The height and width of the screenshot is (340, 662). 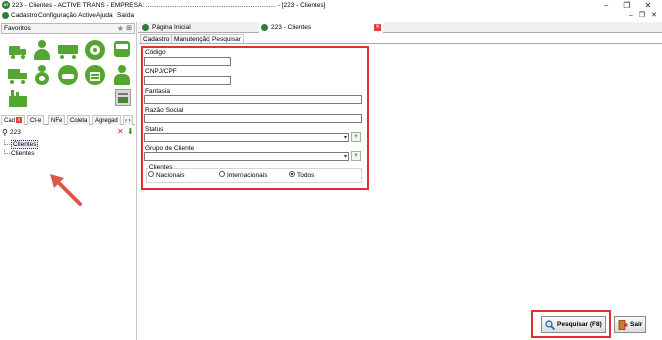 I want to click on cnpj-cpf-field, so click(x=187, y=80).